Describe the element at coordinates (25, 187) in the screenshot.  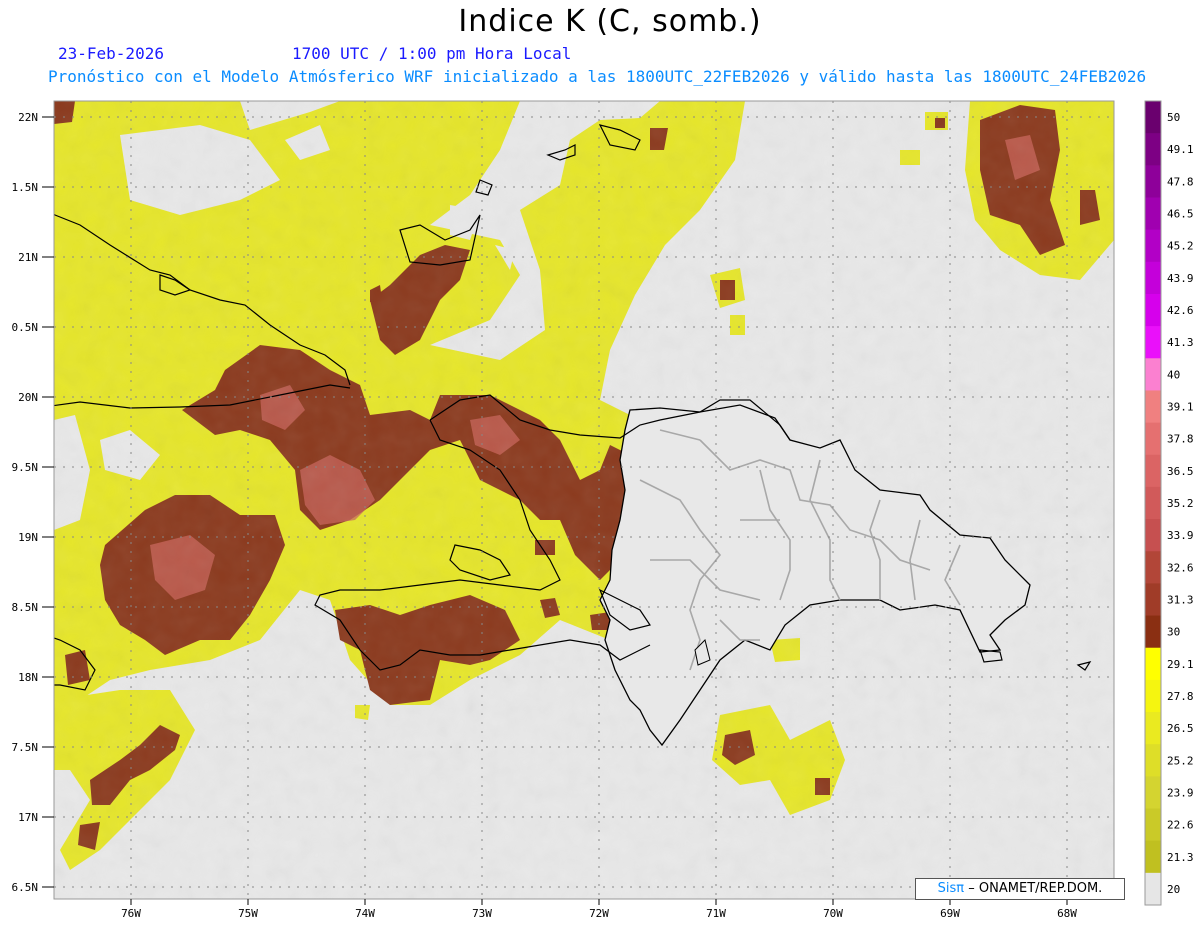
I see `lat-label: 1.5N` at that location.